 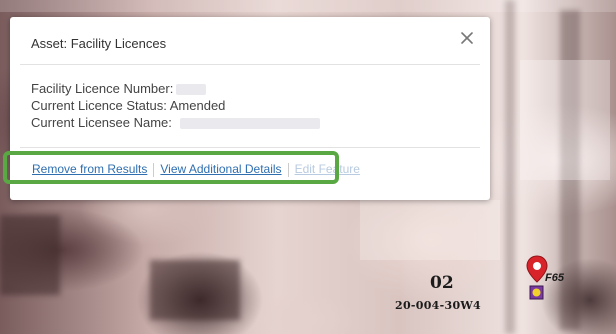 I want to click on field-value: Amended, so click(x=197, y=105).